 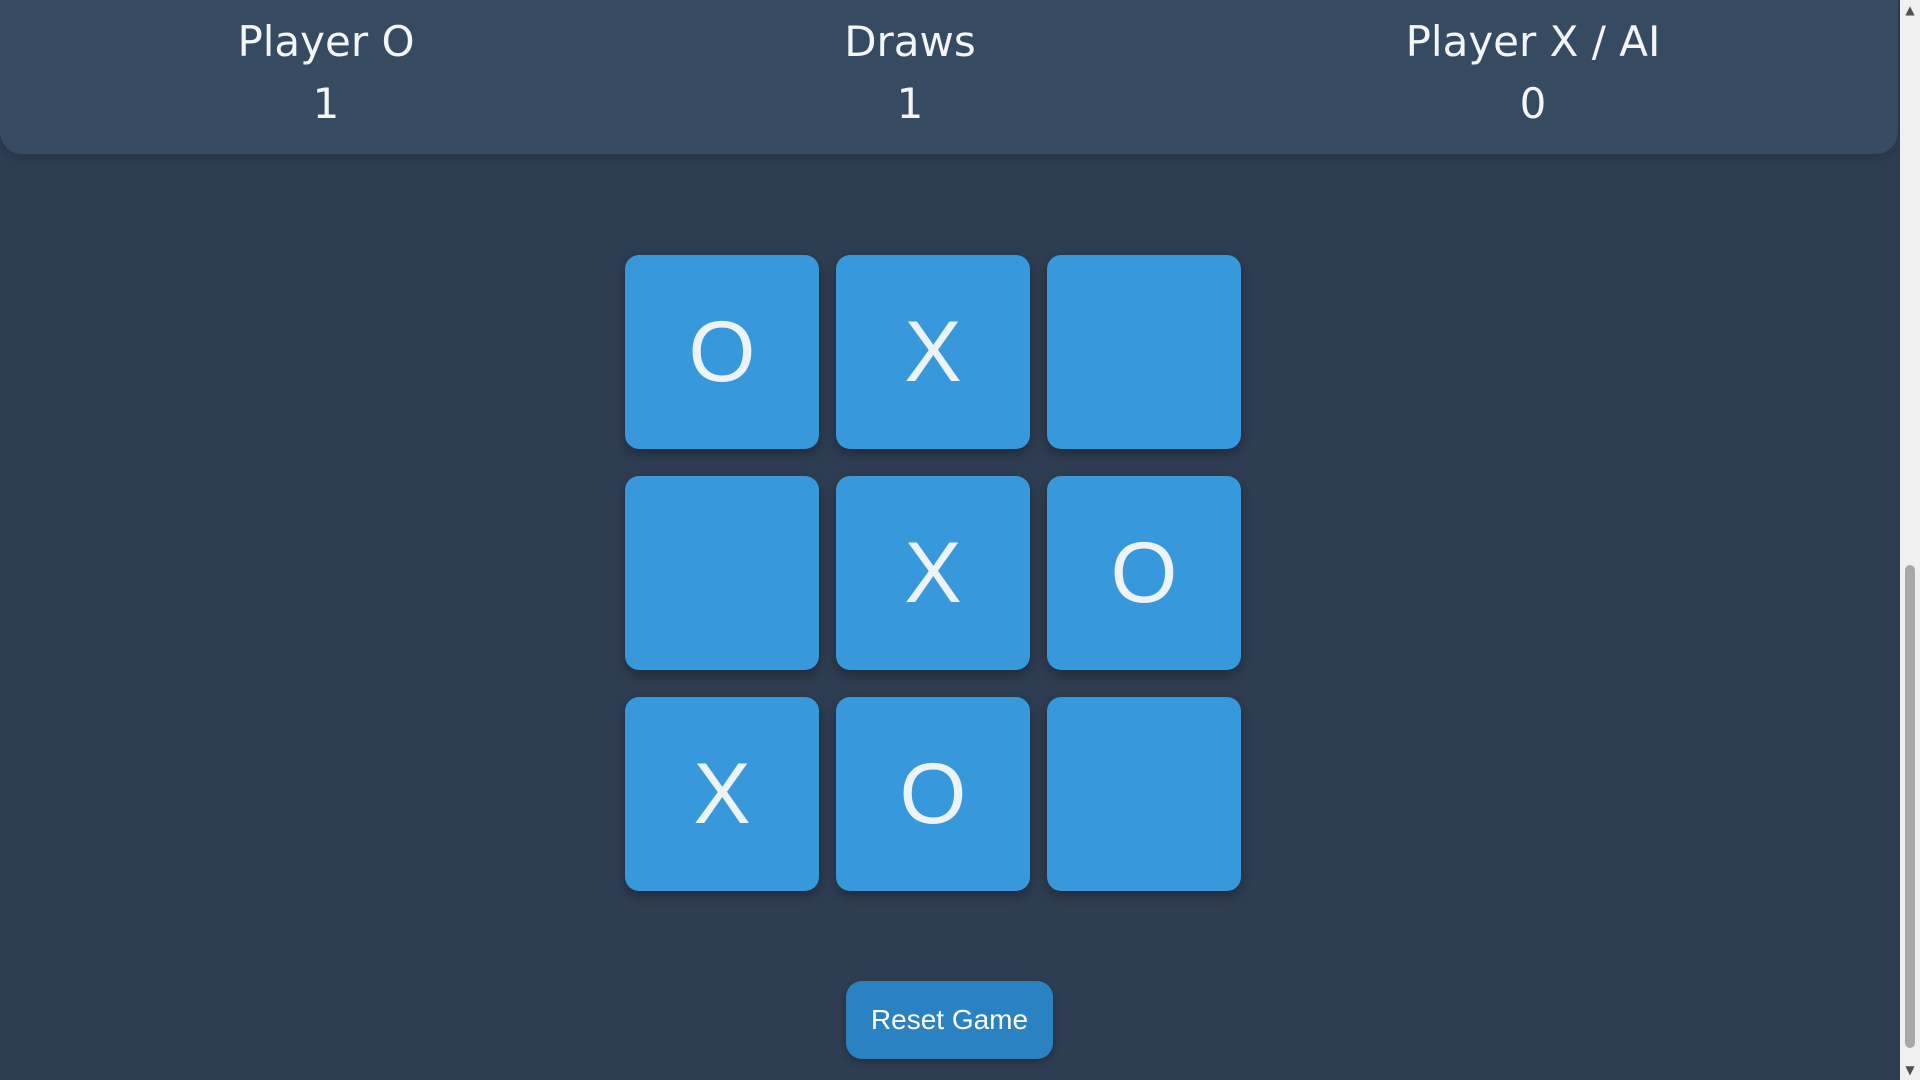 I want to click on player-o-score: Player O 1, so click(x=326, y=72).